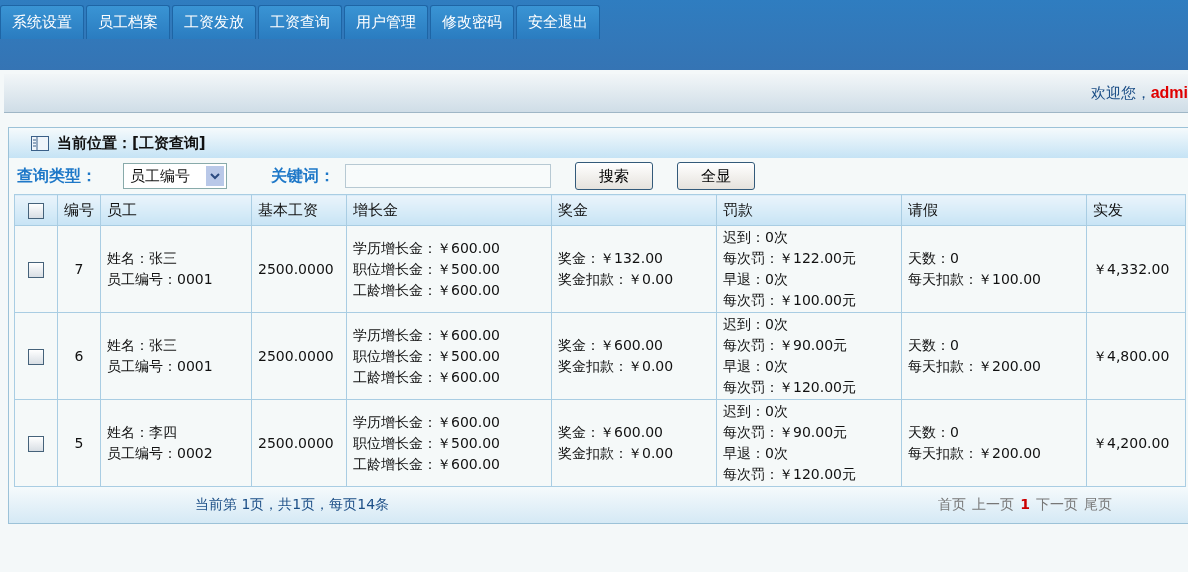  Describe the element at coordinates (1025, 505) in the screenshot. I see `pager-link: 1` at that location.